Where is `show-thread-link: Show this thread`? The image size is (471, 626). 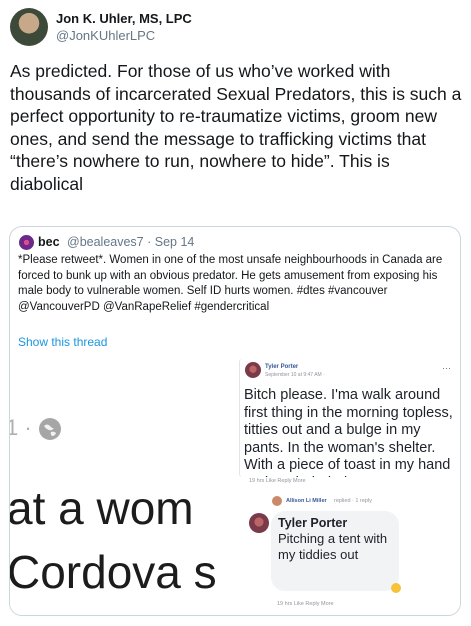 show-thread-link: Show this thread is located at coordinates (62, 342).